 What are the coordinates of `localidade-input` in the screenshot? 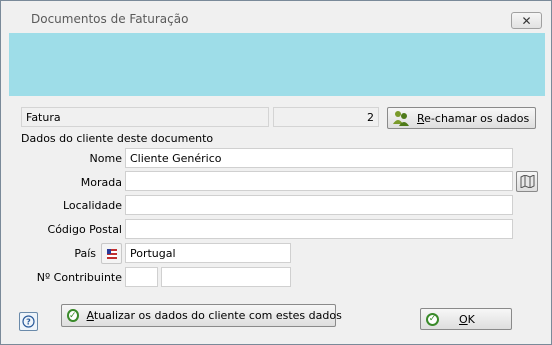 It's located at (319, 205).